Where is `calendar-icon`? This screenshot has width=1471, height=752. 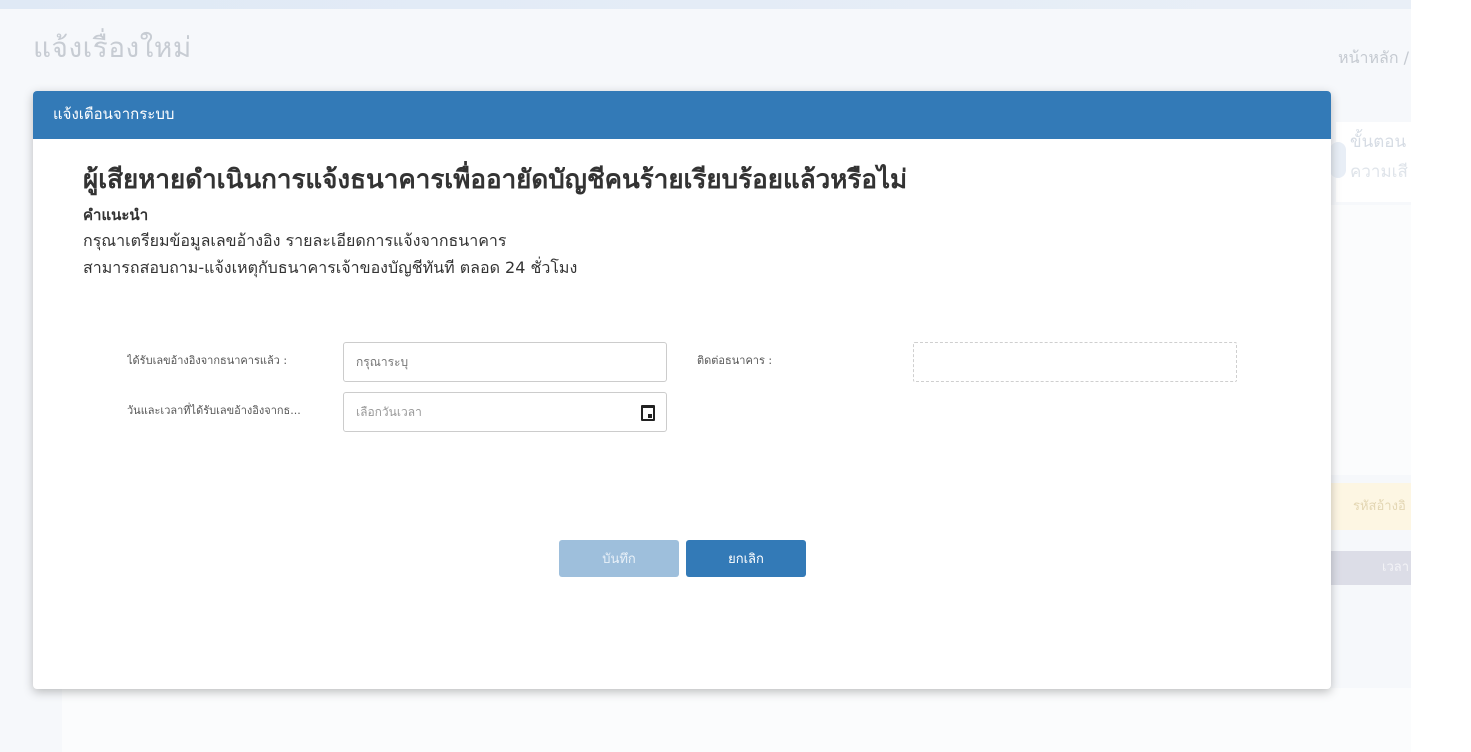
calendar-icon is located at coordinates (648, 413).